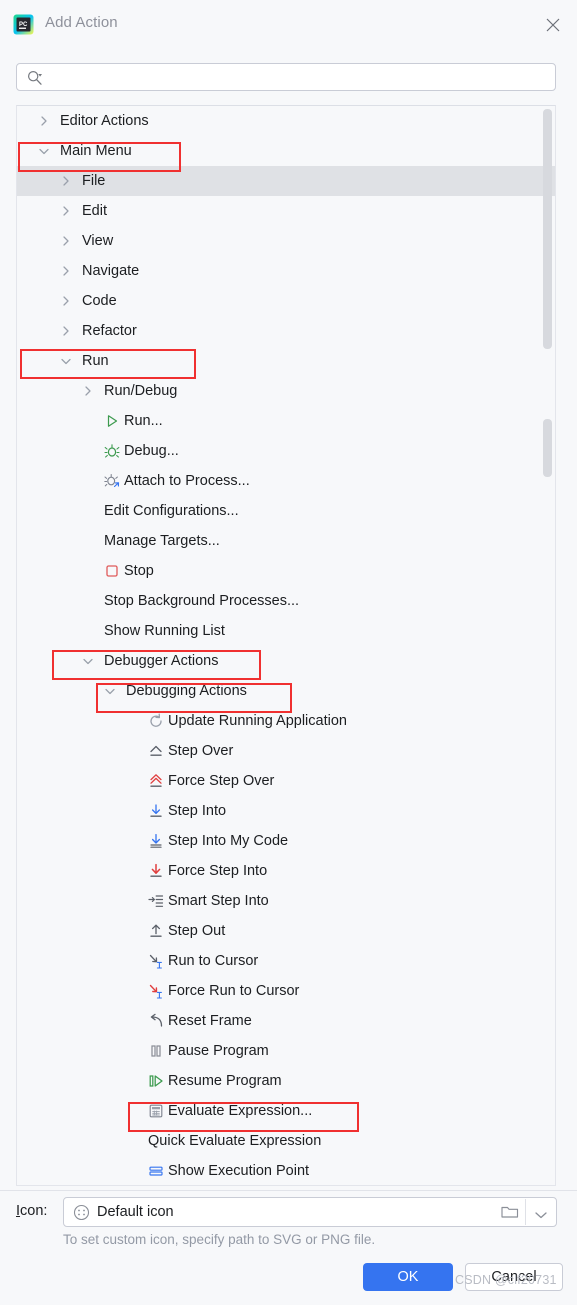 This screenshot has width=577, height=1305. I want to click on tree-scrollbar, so click(548, 645).